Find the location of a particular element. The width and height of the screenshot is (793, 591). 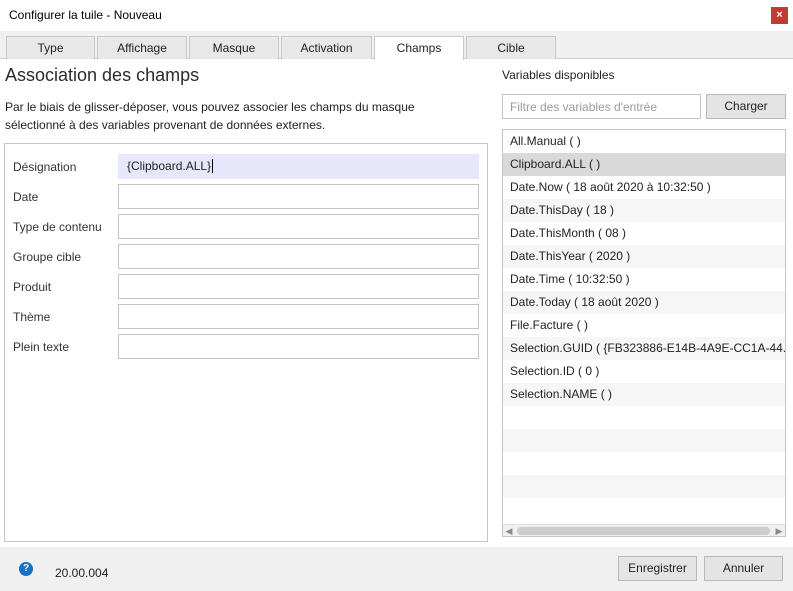

scroll-left-icon: ◀ is located at coordinates (509, 530).